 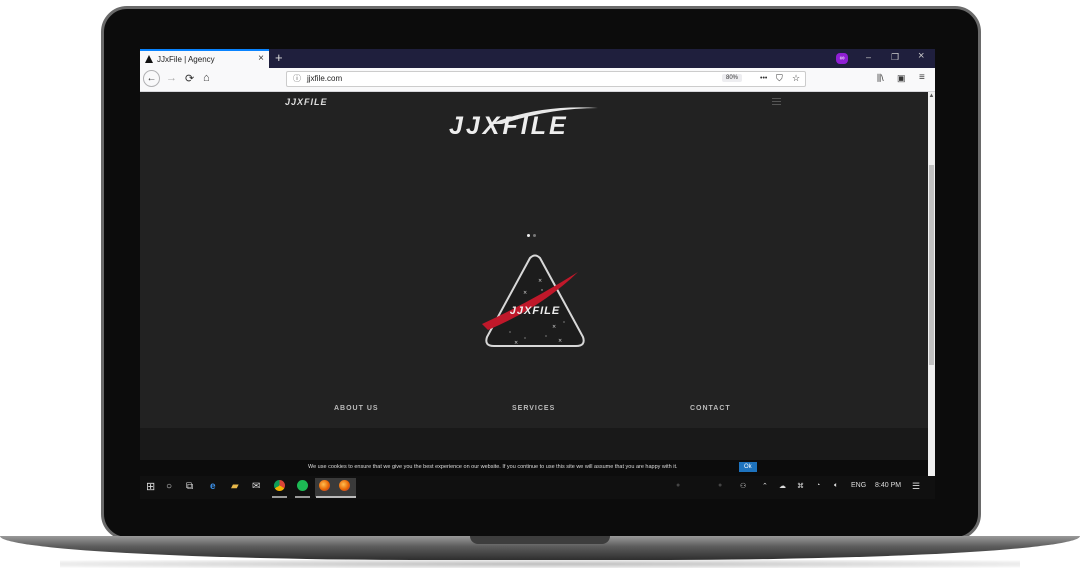 I want to click on tab-bar: JJxFile | Agency × + ∞ – ❐ ×, so click(x=537, y=58).